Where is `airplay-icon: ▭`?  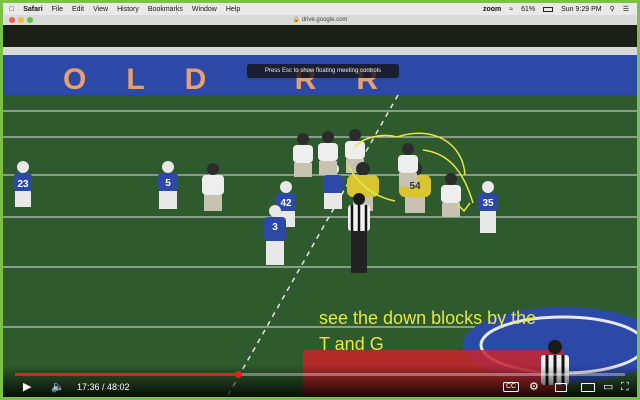
airplay-icon: ▭ is located at coordinates (608, 387).